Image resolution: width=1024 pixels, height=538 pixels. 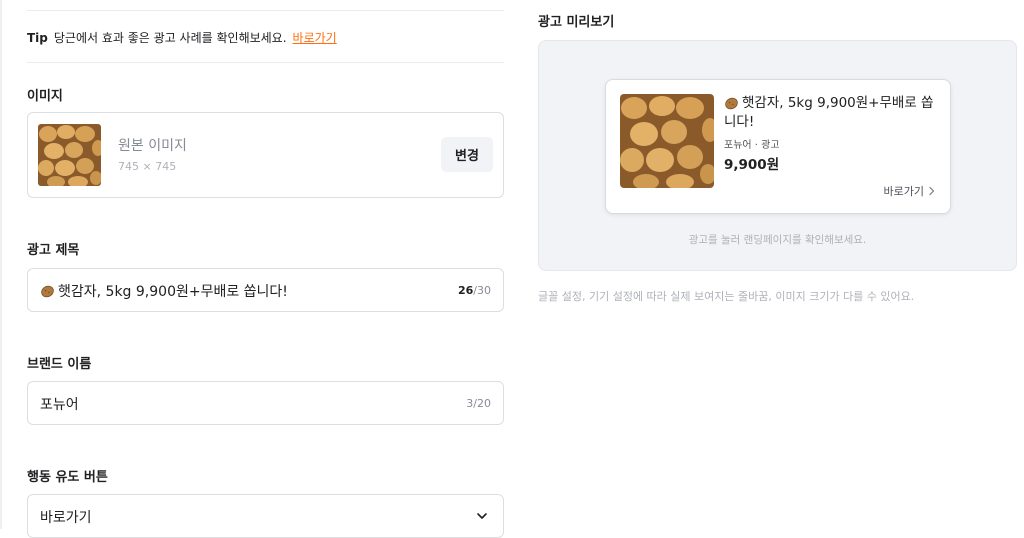 I want to click on ad-preview-title-text: 햇감자, 5kg 9,900원+무배로 쏩니다!, so click(x=829, y=112).